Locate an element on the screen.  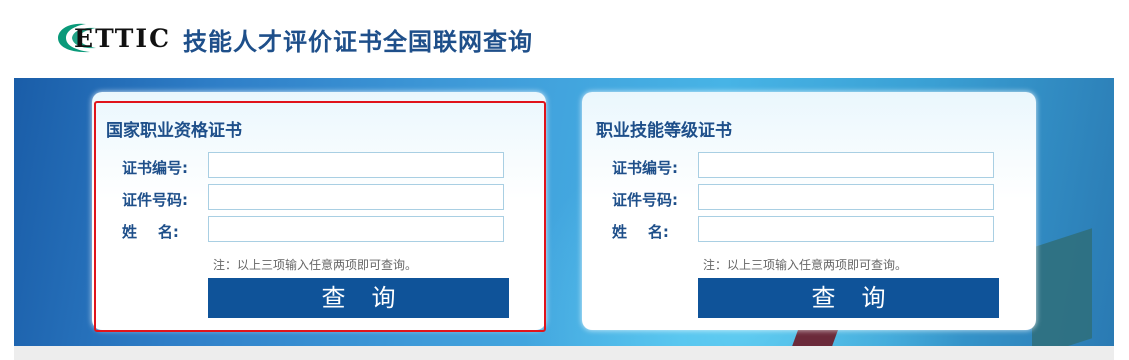
panel-title: 职业技能等级证书 is located at coordinates (664, 131).